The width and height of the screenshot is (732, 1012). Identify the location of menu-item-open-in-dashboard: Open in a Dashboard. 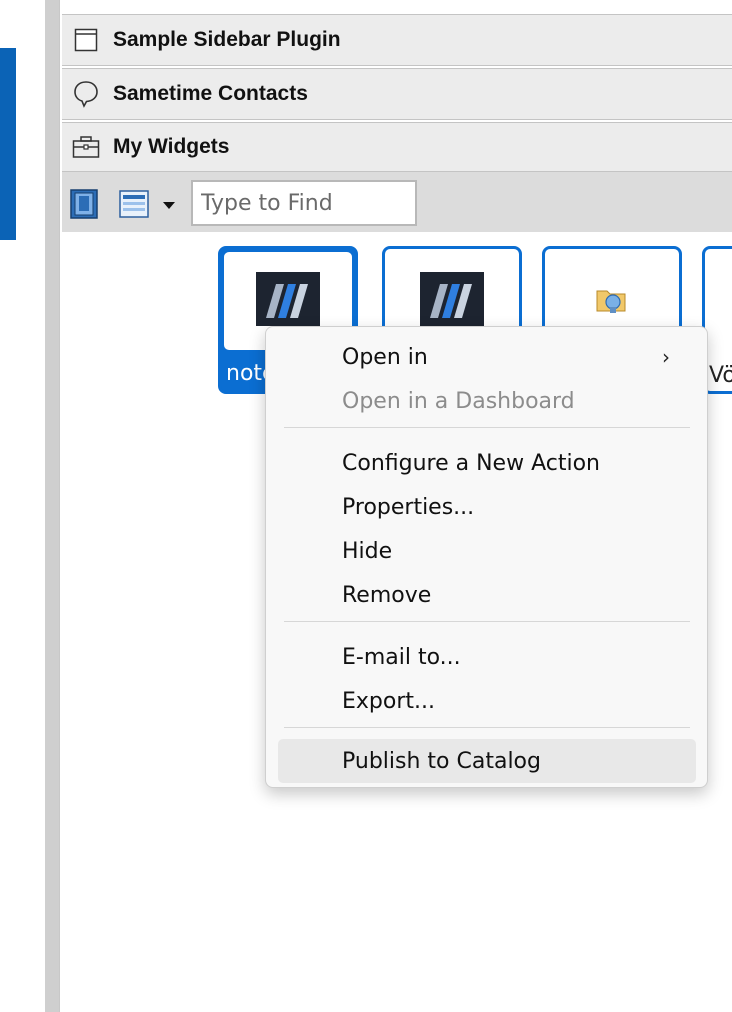
(487, 401).